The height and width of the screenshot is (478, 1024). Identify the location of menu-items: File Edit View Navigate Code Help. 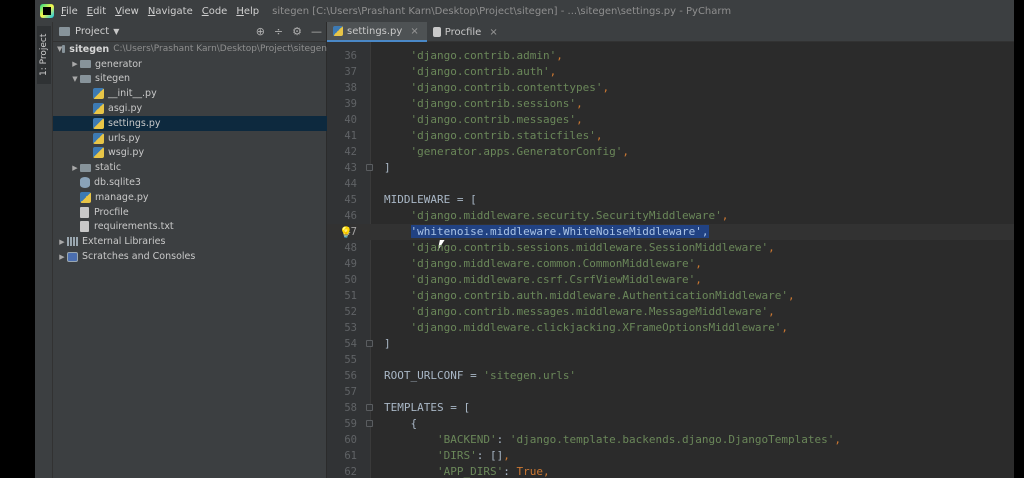
(164, 11).